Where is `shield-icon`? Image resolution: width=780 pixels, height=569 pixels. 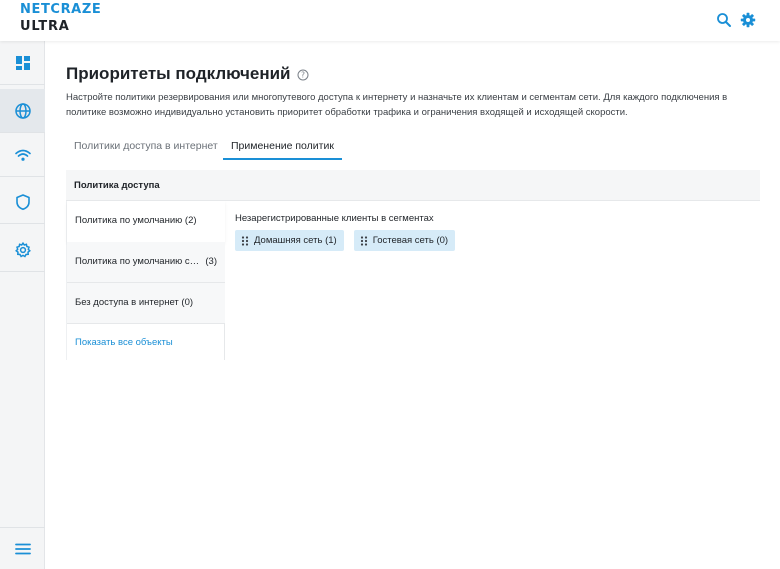
shield-icon is located at coordinates (22, 201).